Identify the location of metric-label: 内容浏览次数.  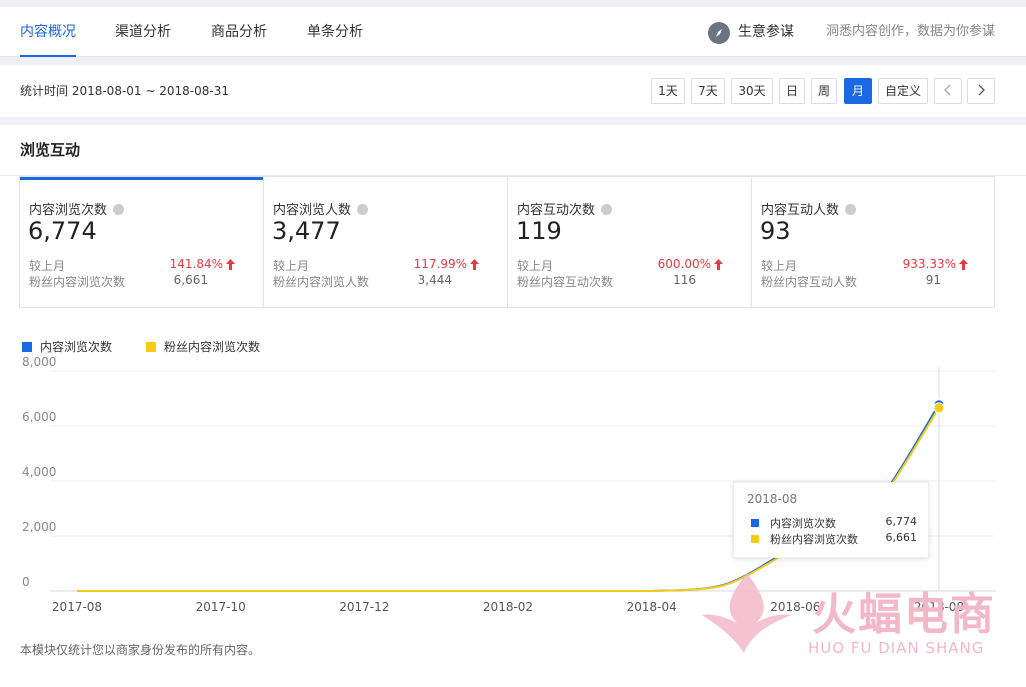
(68, 210).